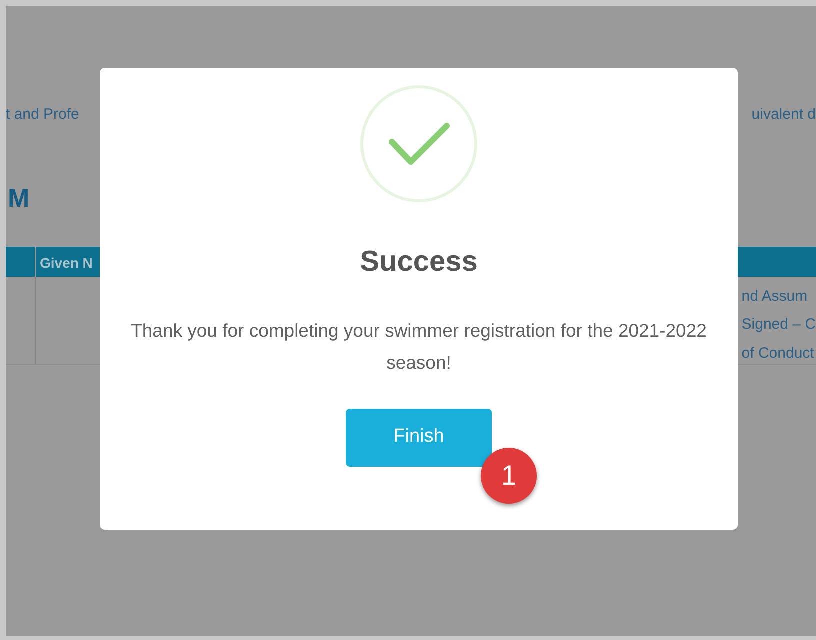 This screenshot has width=816, height=640. I want to click on dialog-title: Success, so click(419, 262).